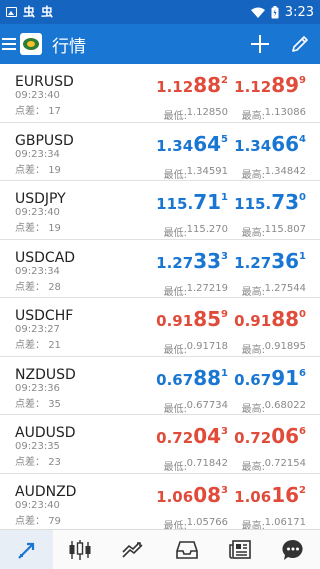 This screenshot has width=320, height=569. I want to click on nav-chart, so click(79, 549).